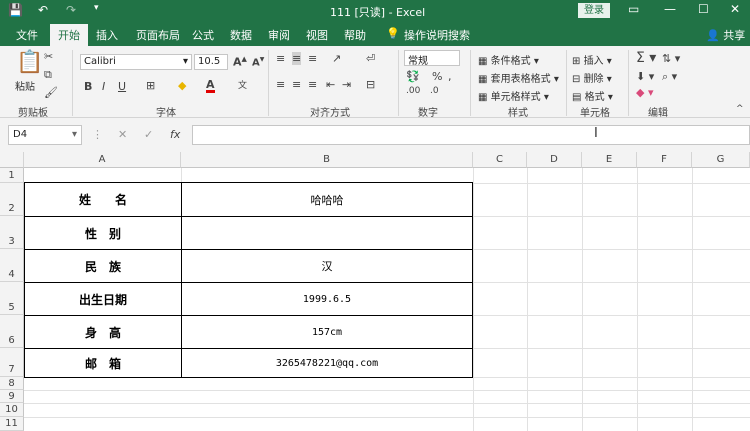  What do you see at coordinates (500, 160) in the screenshot?
I see `column-header-c: C` at bounding box center [500, 160].